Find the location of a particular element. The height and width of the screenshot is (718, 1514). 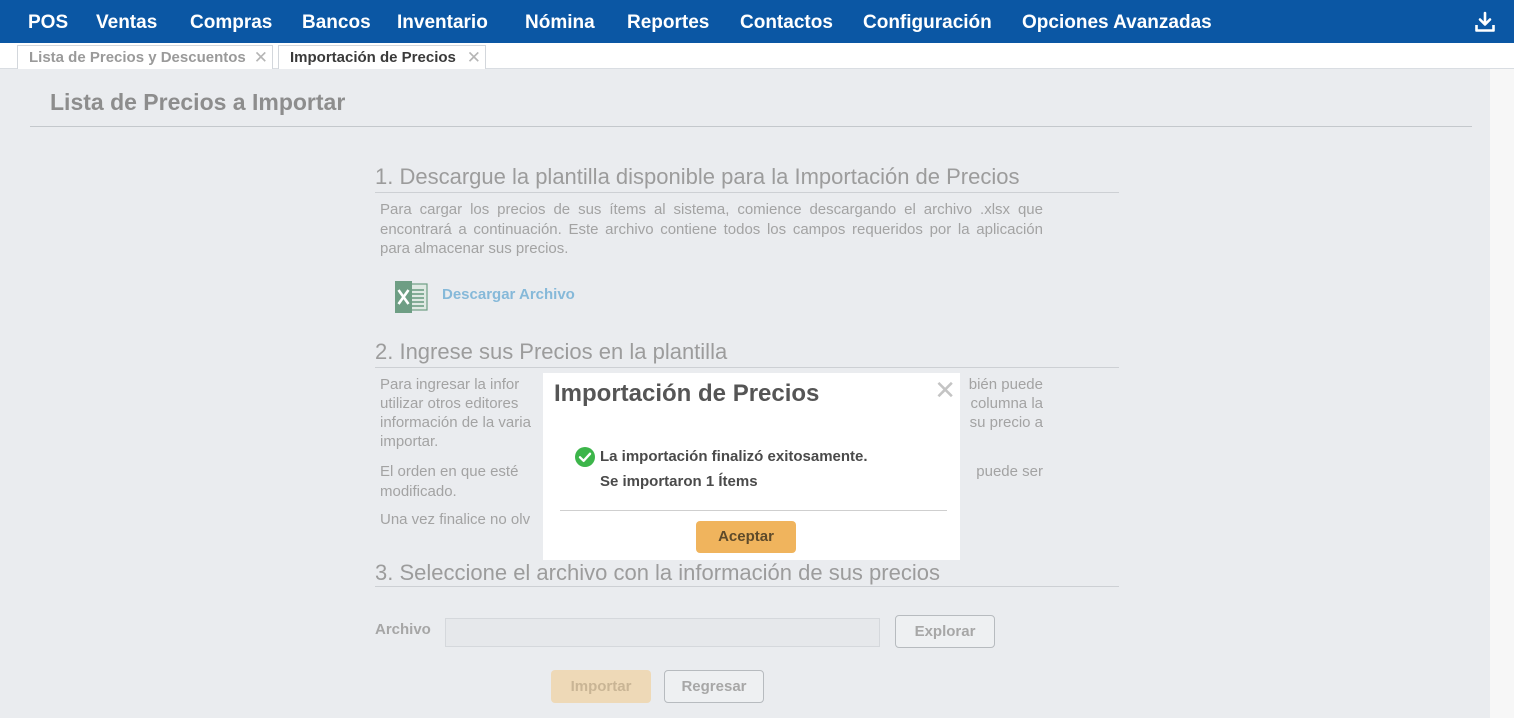

download-file-link: Descargar Archivo is located at coordinates (508, 294).